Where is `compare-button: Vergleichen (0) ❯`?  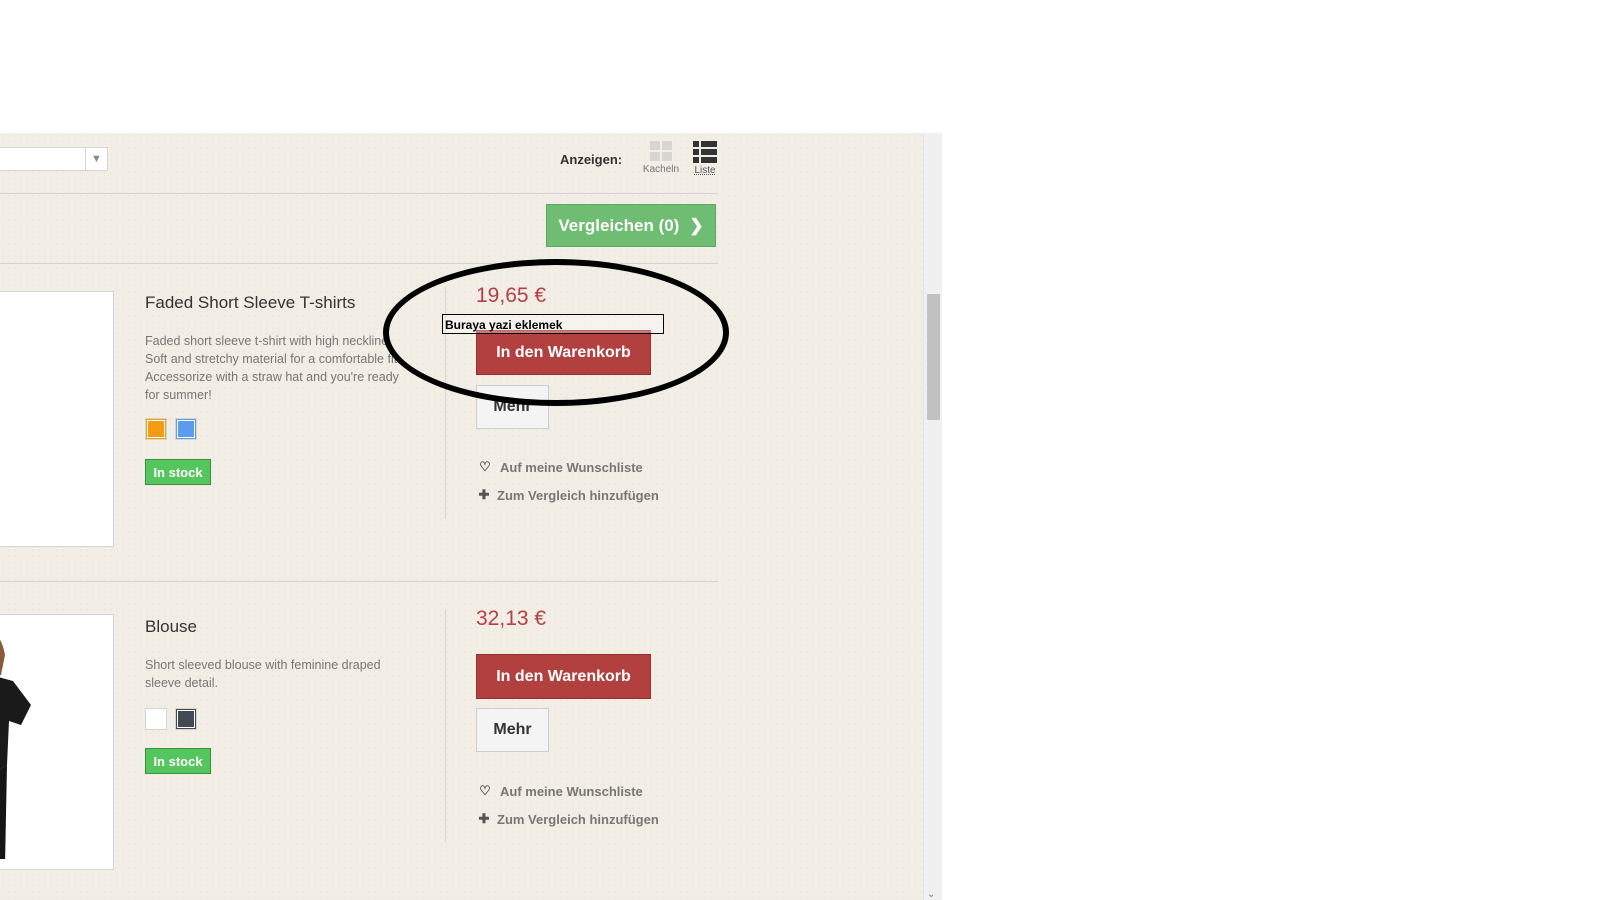
compare-button: Vergleichen (0) ❯ is located at coordinates (631, 225).